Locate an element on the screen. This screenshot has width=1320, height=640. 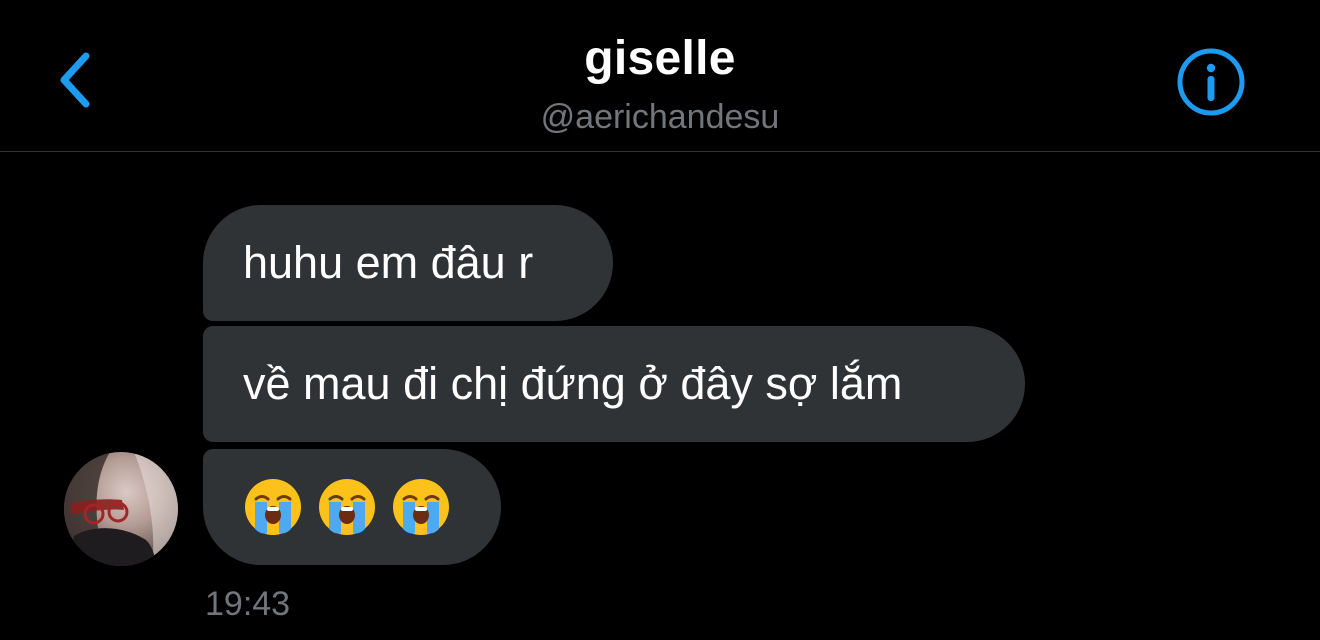
conversation-title-block: giselle @aerichandesu is located at coordinates (660, 84).